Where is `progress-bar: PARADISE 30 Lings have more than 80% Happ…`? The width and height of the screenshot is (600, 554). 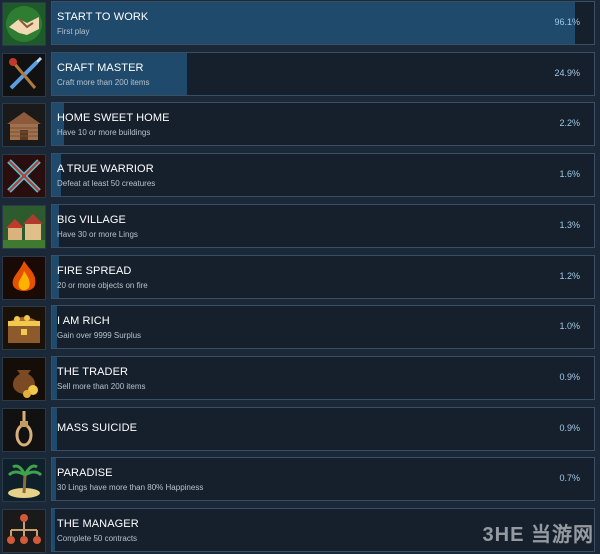
progress-bar: PARADISE 30 Lings have more than 80% Happ… is located at coordinates (323, 479).